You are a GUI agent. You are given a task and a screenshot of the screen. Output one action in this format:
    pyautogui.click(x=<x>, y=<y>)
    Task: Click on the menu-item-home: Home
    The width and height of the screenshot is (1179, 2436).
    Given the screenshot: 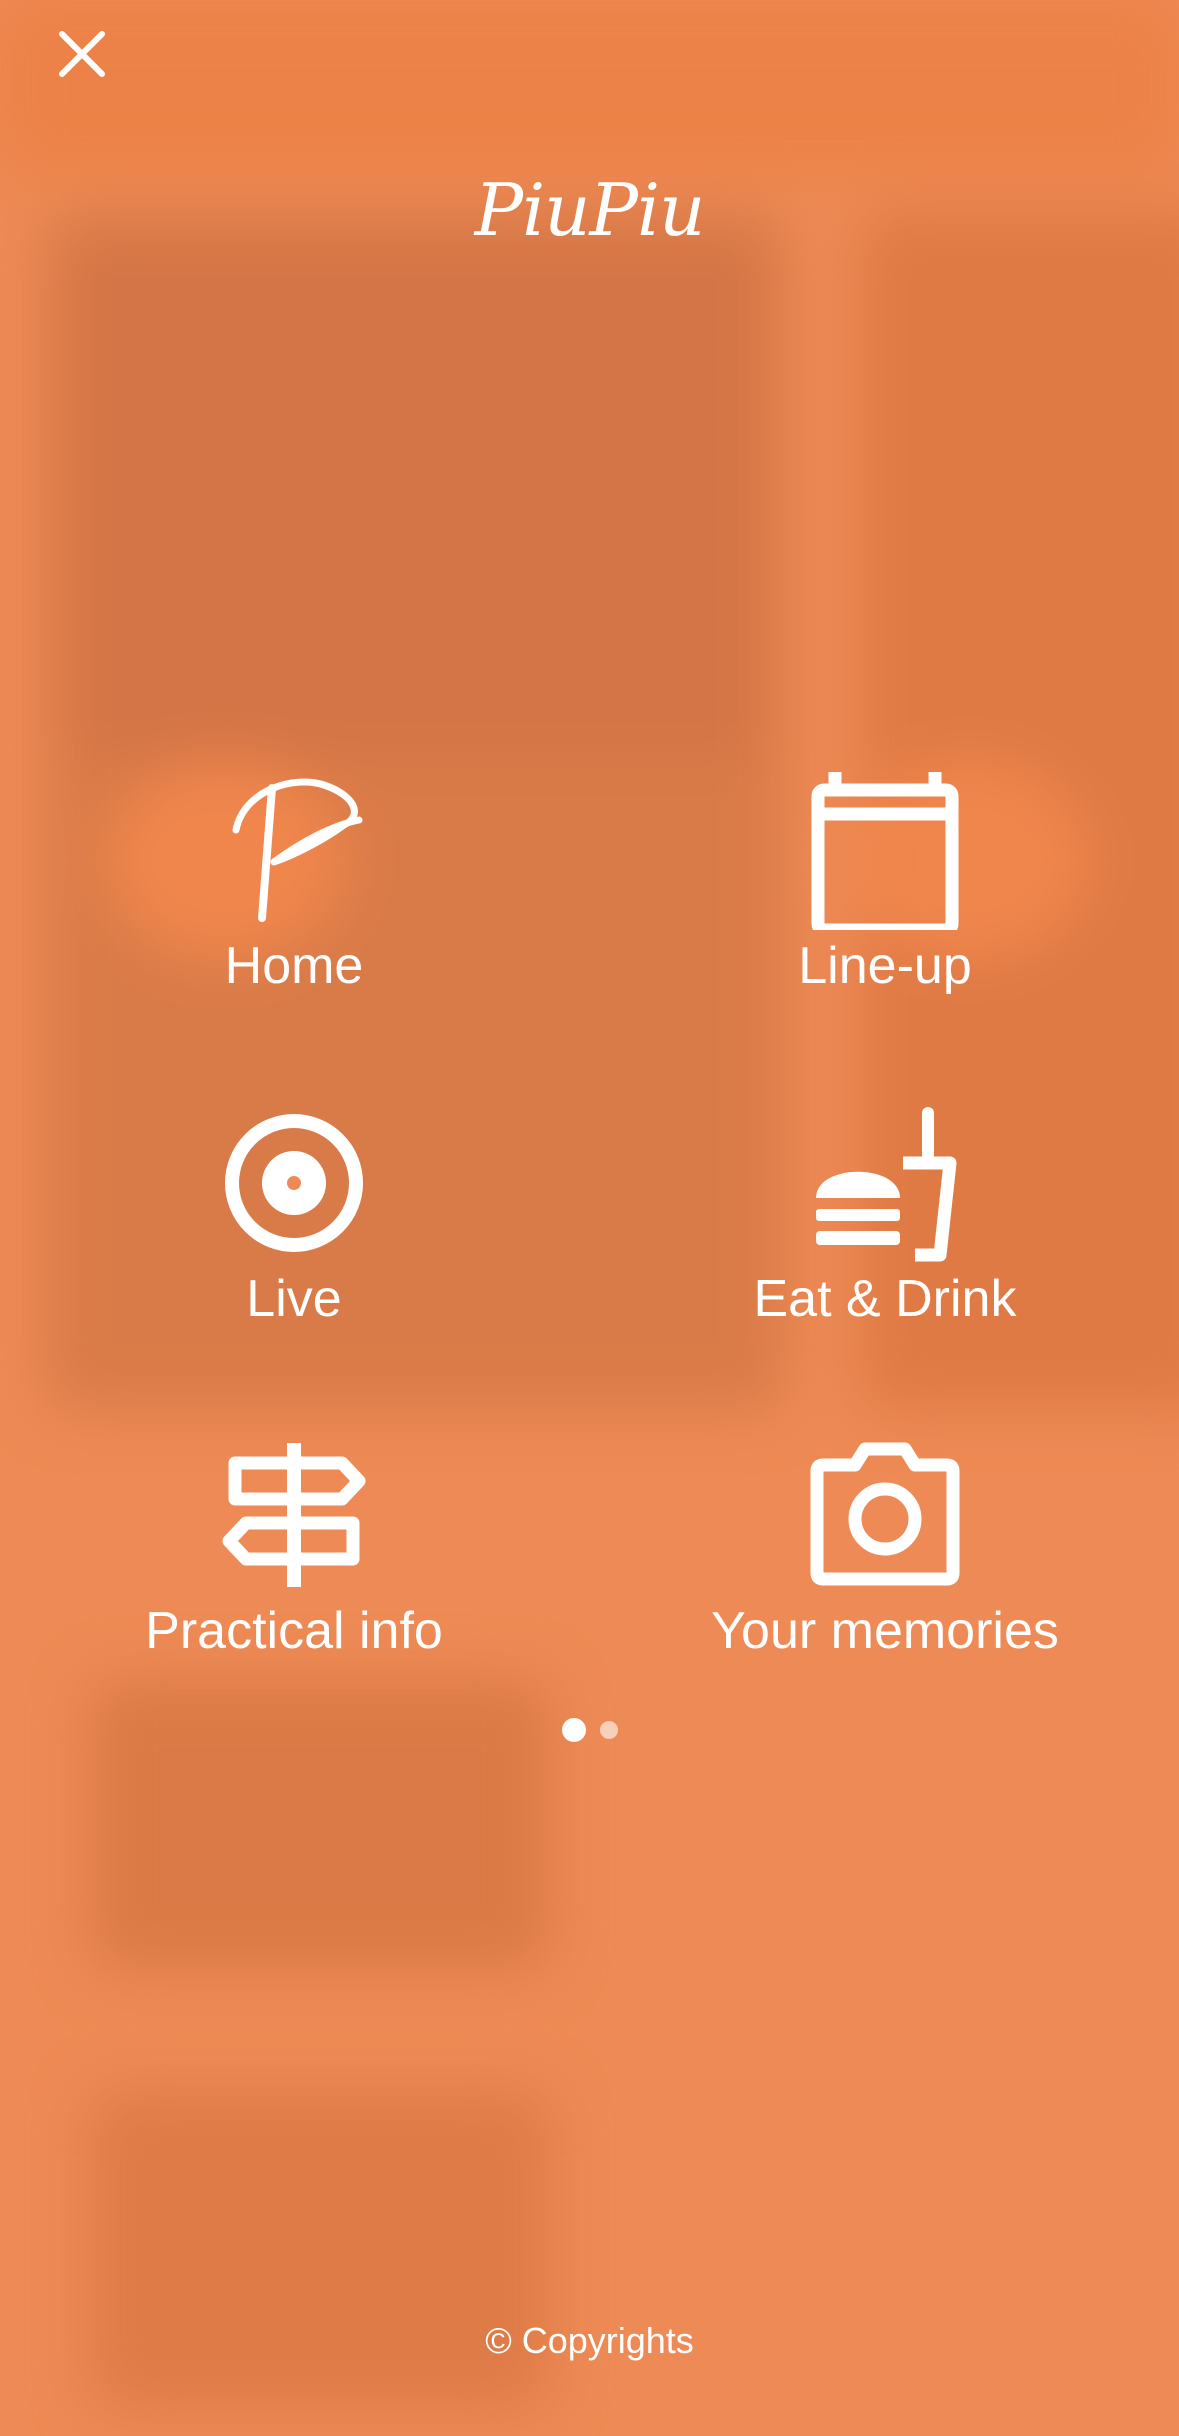 What is the action you would take?
    pyautogui.click(x=294, y=883)
    